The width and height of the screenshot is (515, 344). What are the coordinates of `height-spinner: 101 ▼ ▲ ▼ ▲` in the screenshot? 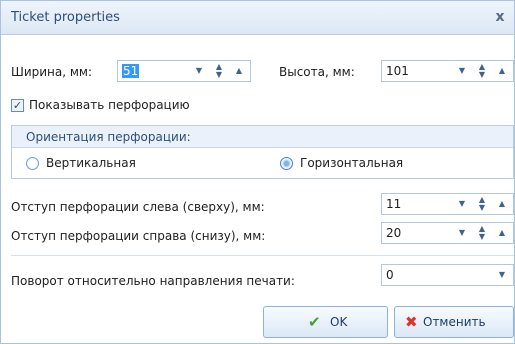 It's located at (447, 71).